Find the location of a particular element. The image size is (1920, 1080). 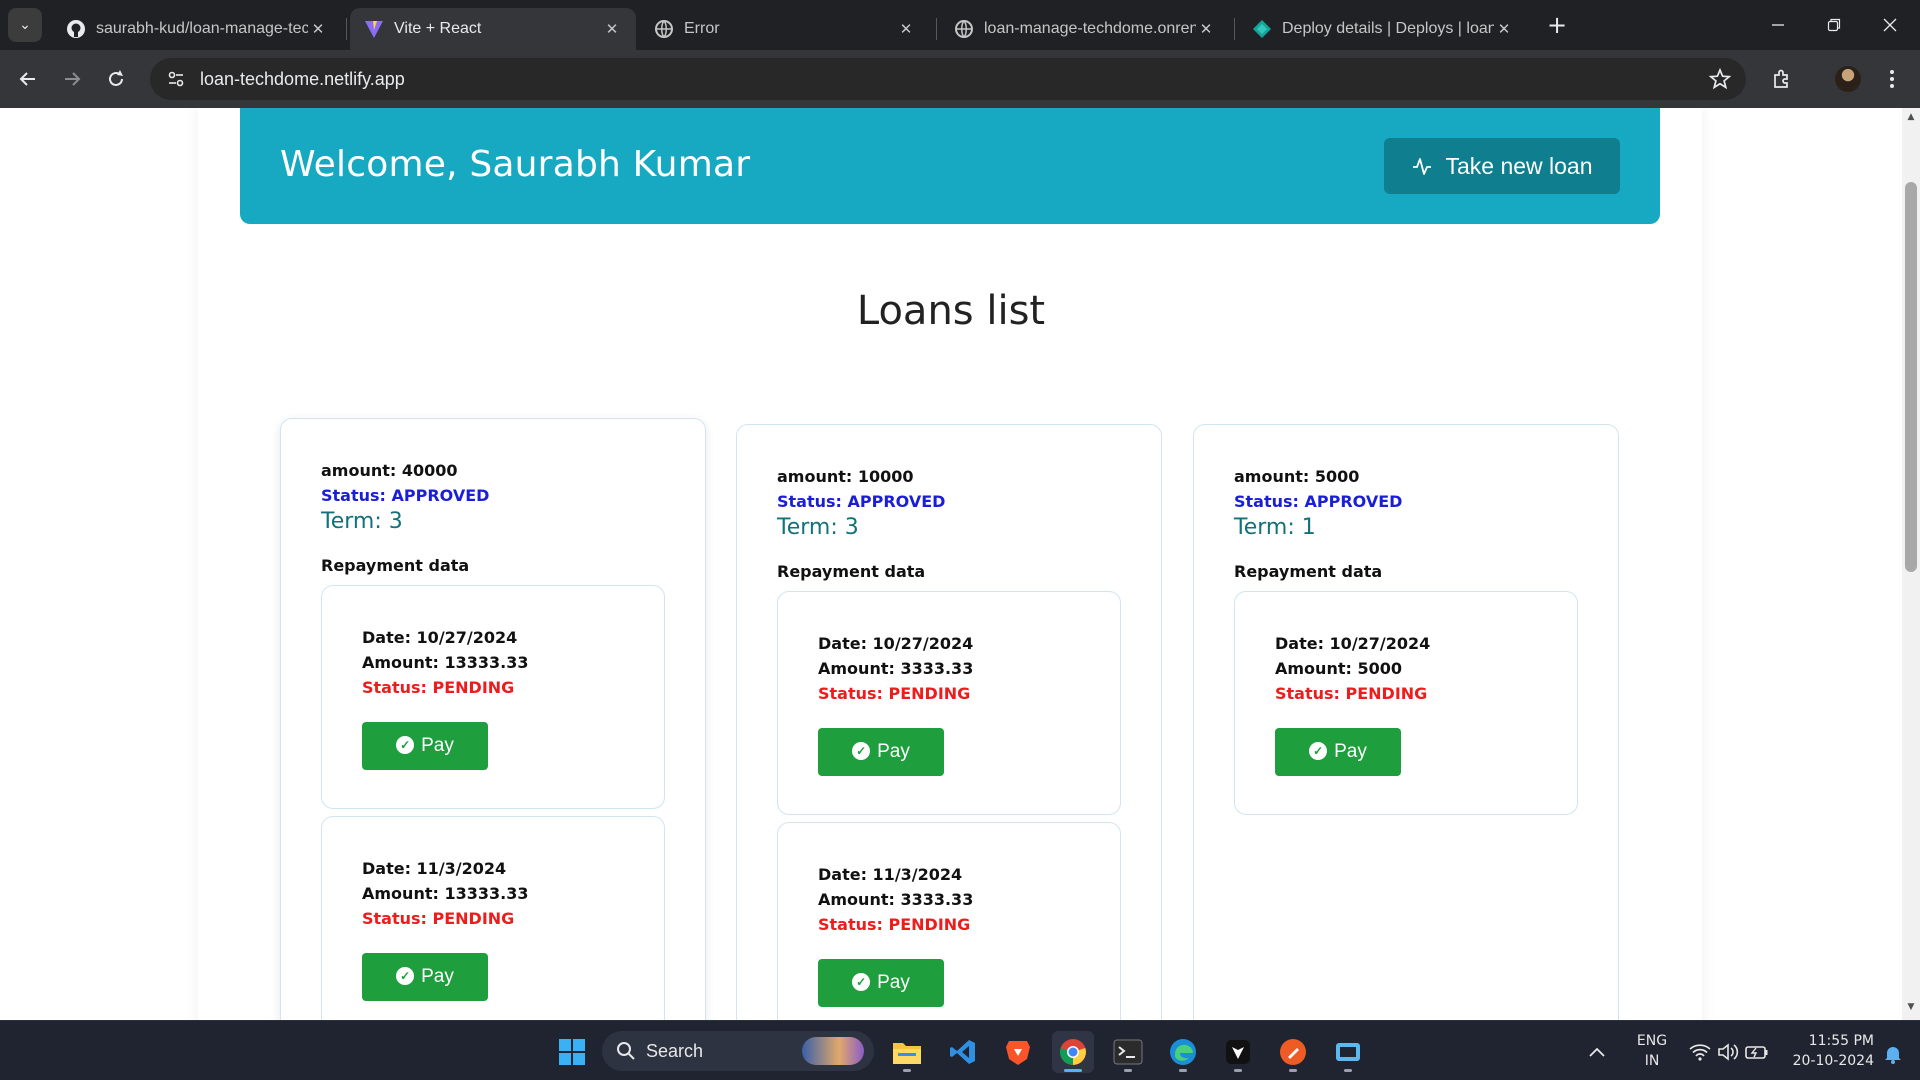

windows-taskbar: Search ENG IN 11:55 PM 20-10-2024 is located at coordinates (960, 1050).